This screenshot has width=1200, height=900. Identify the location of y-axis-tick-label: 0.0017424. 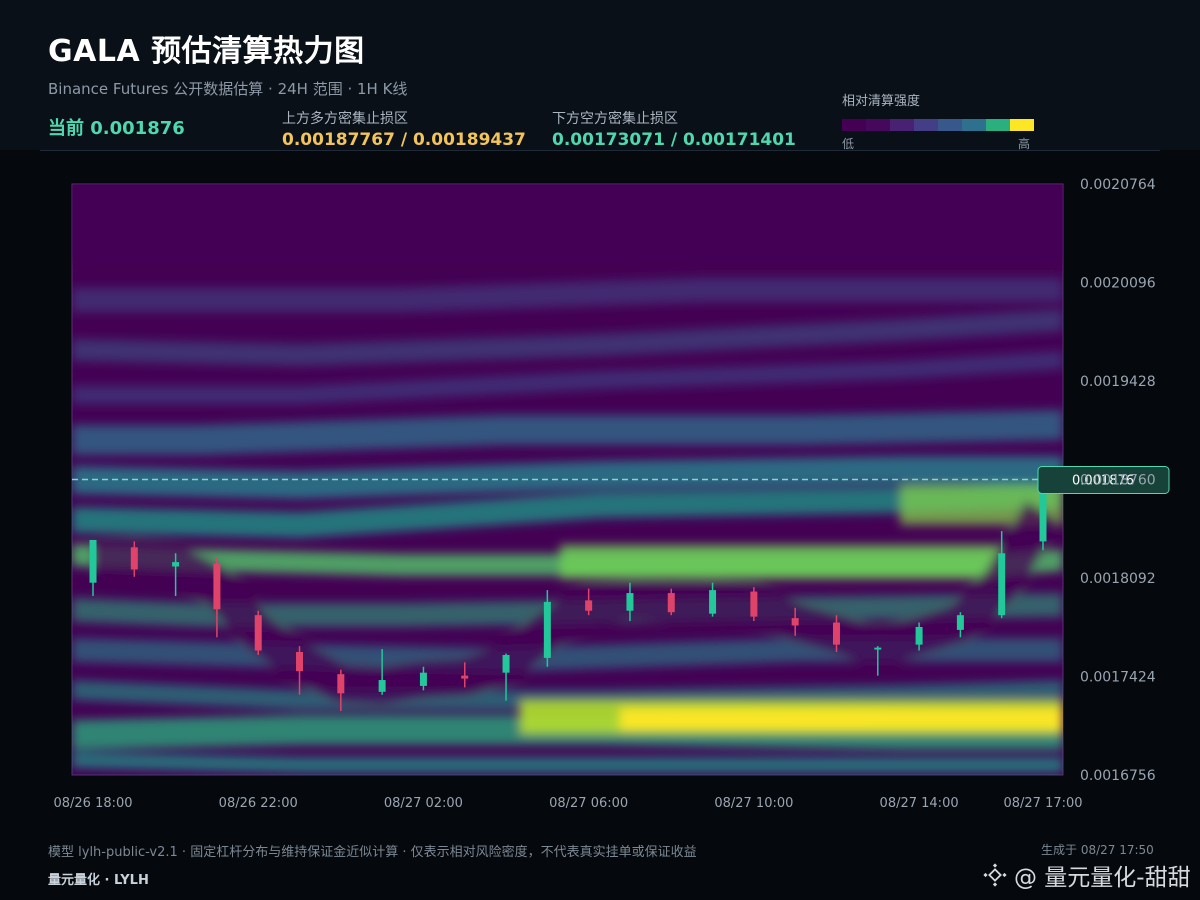
(1118, 678).